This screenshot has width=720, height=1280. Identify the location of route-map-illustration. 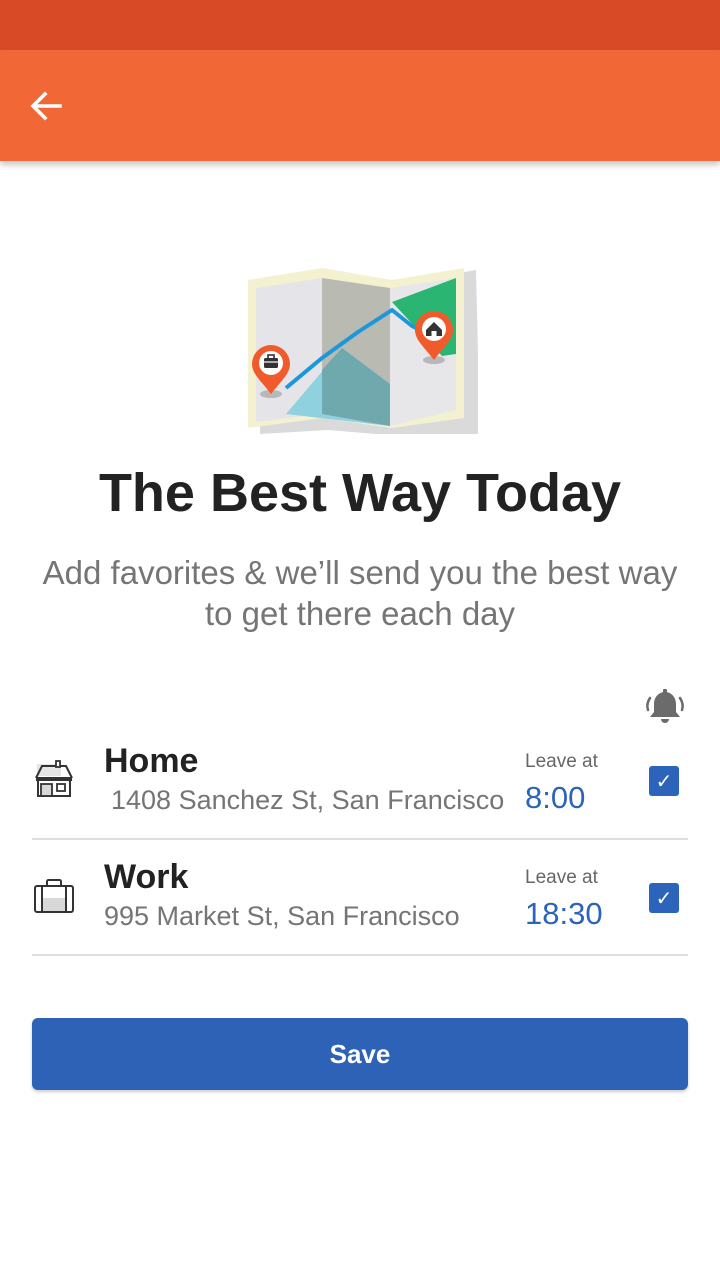
(363, 351).